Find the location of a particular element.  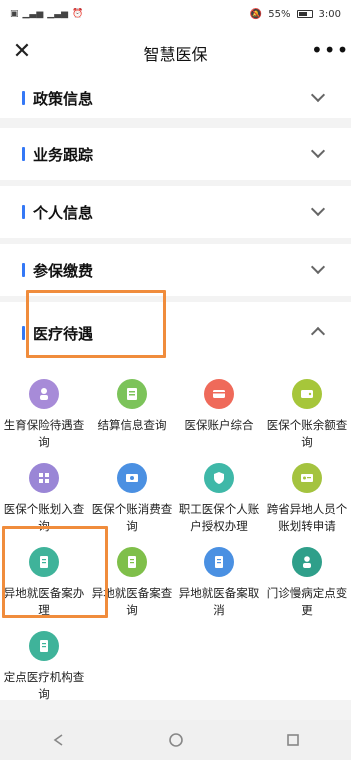

service-account-summary: 医保账户综合 is located at coordinates (219, 405).